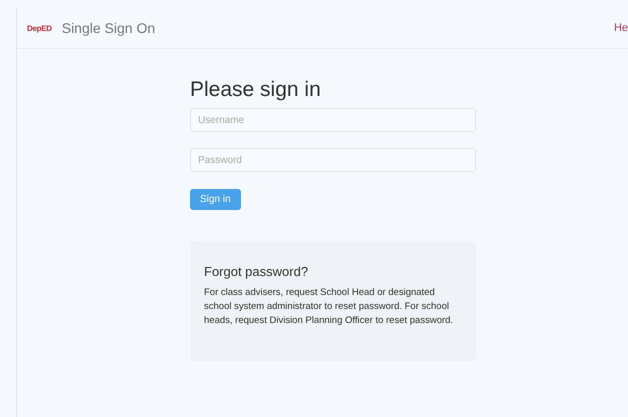 This screenshot has height=417, width=628. I want to click on site-title: Single Sign On, so click(109, 28).